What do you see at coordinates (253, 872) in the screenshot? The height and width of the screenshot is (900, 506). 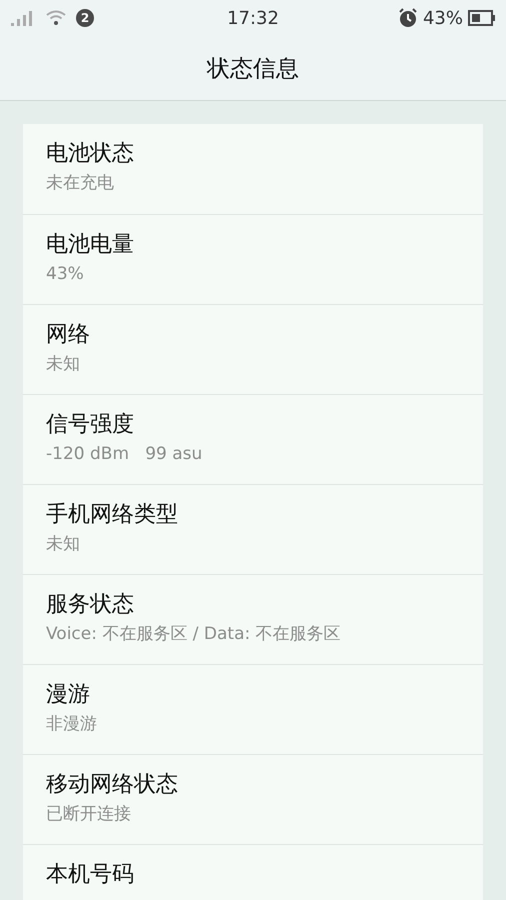 I see `info-row: 本机号码` at bounding box center [253, 872].